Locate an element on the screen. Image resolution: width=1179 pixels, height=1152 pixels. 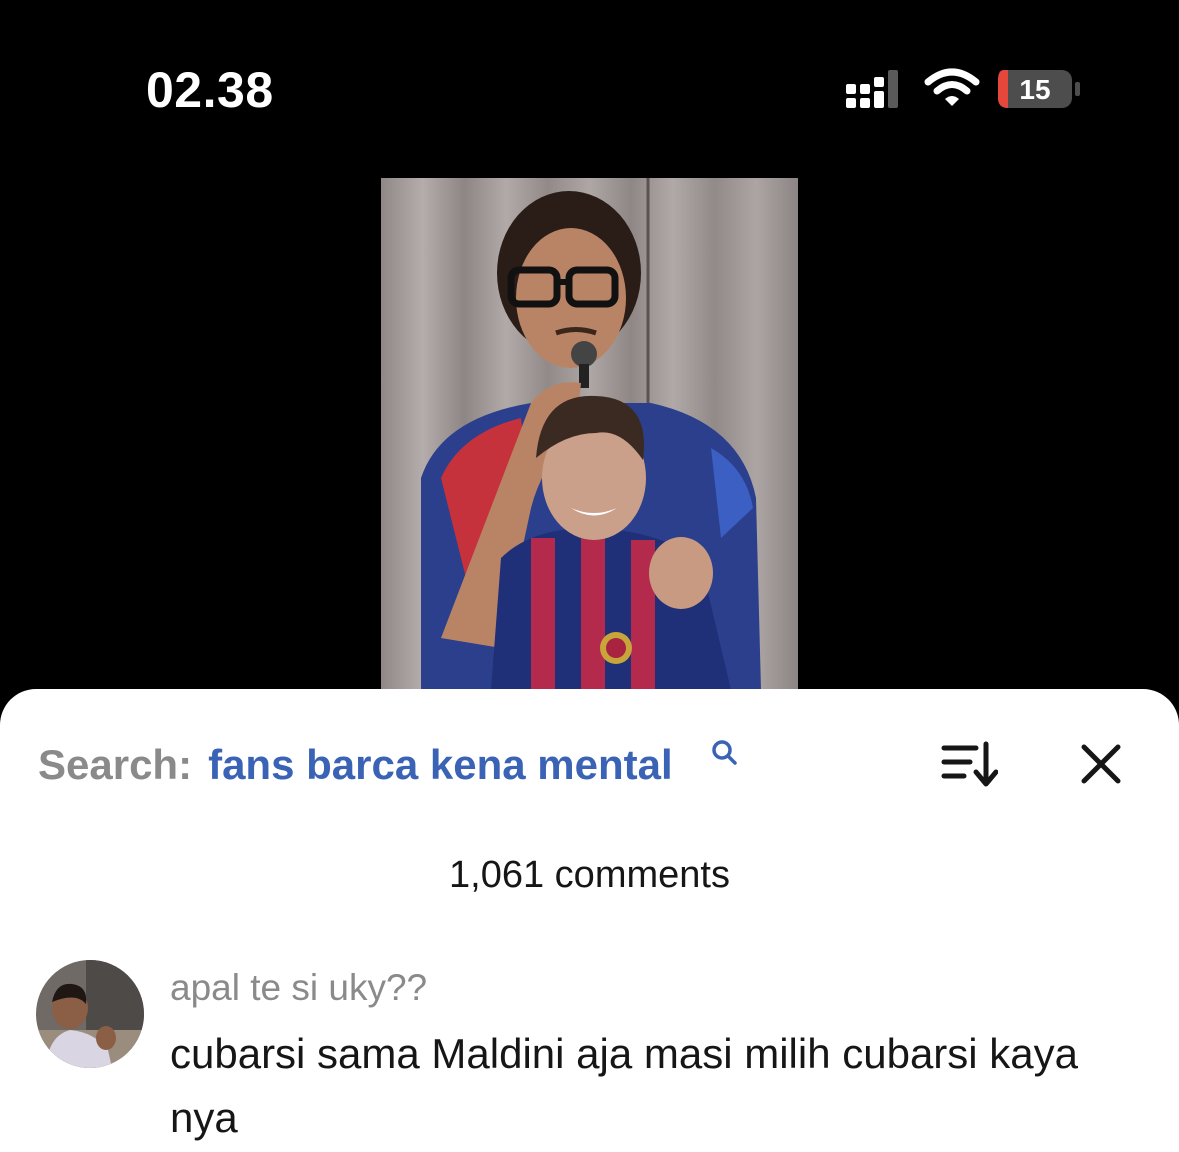
wifi-icon is located at coordinates (952, 87).